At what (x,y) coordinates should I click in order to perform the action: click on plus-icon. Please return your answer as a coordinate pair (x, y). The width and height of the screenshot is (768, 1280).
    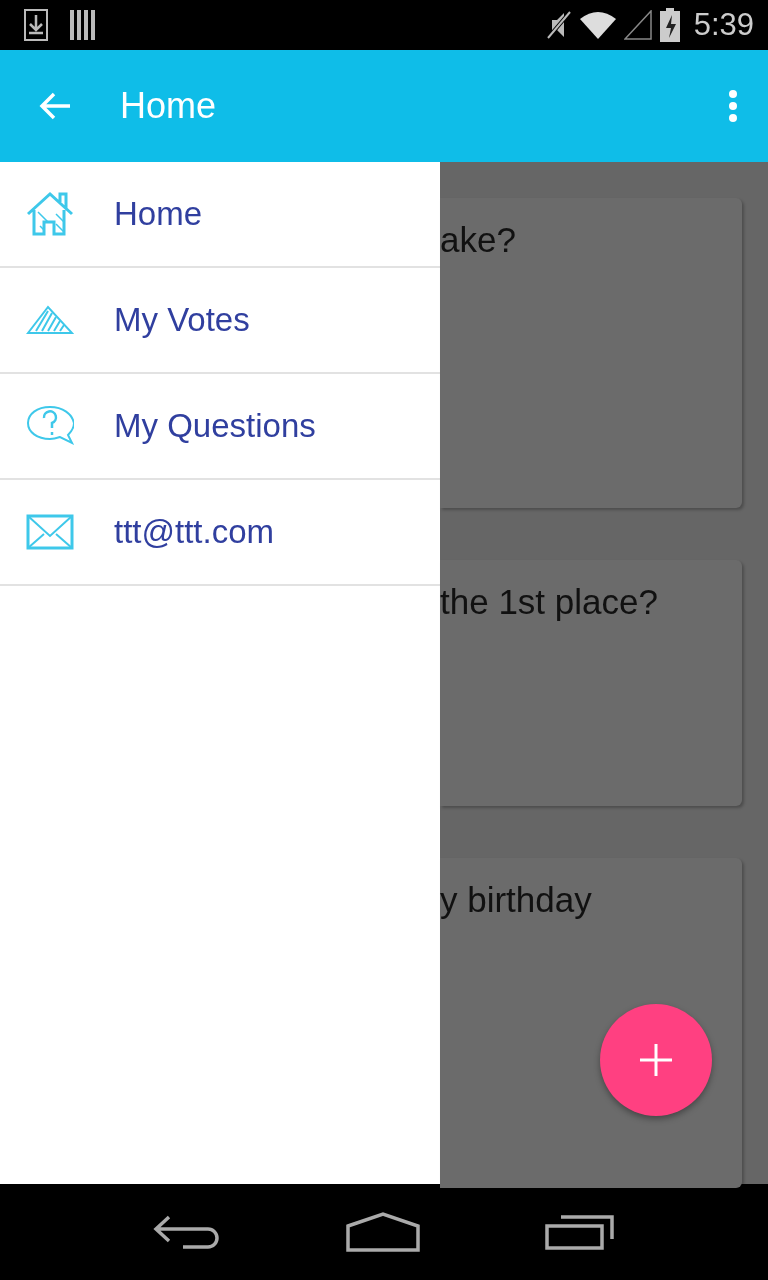
    Looking at the image, I should click on (656, 1060).